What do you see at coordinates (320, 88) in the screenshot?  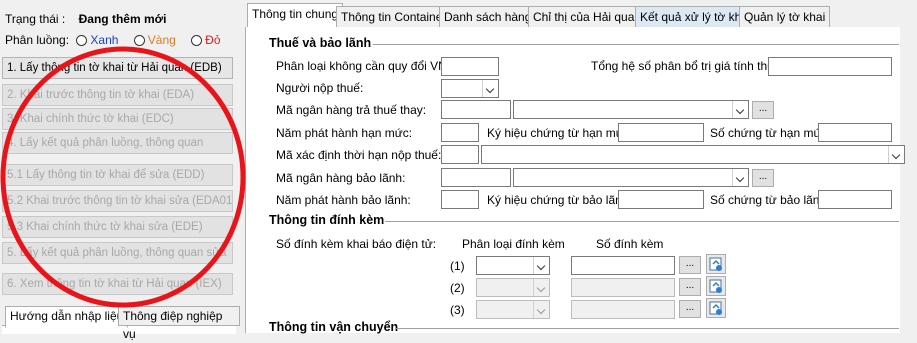 I see `label-taxpayer: Người nộp thuế:` at bounding box center [320, 88].